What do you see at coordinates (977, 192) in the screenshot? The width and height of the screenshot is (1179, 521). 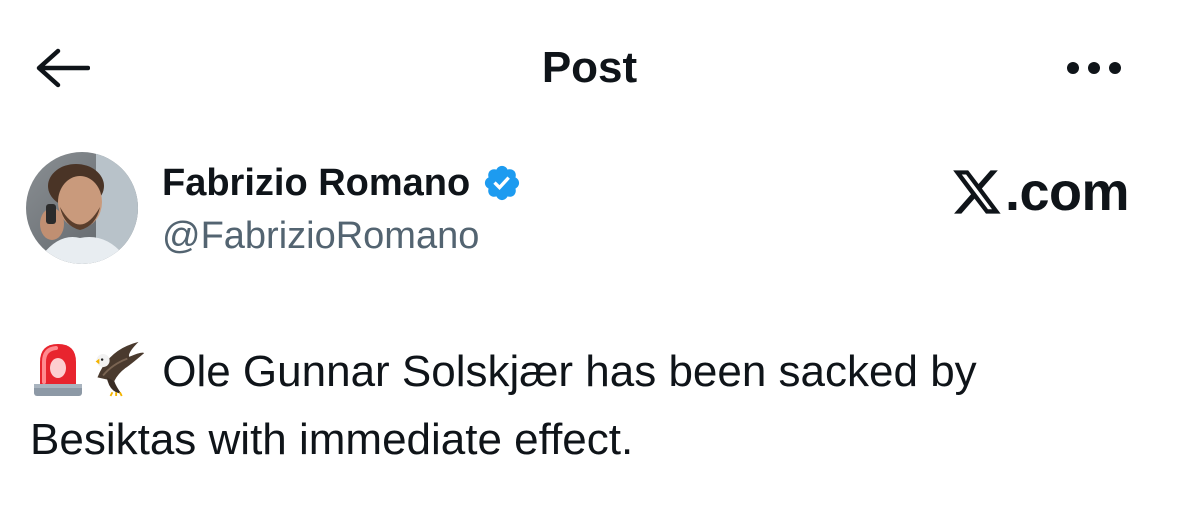 I see `x-logo-icon` at bounding box center [977, 192].